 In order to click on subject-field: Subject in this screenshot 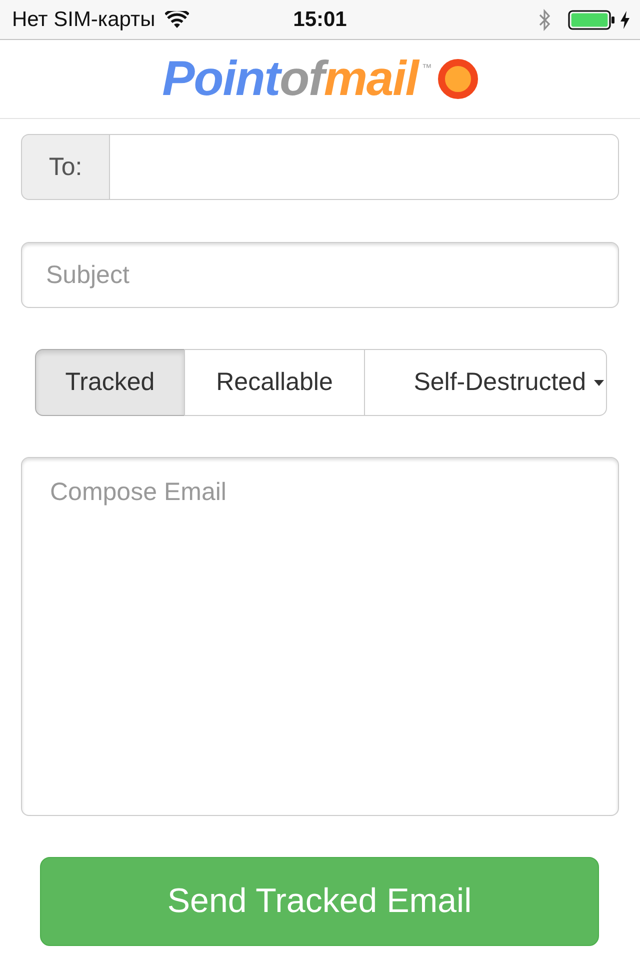, I will do `click(320, 275)`.